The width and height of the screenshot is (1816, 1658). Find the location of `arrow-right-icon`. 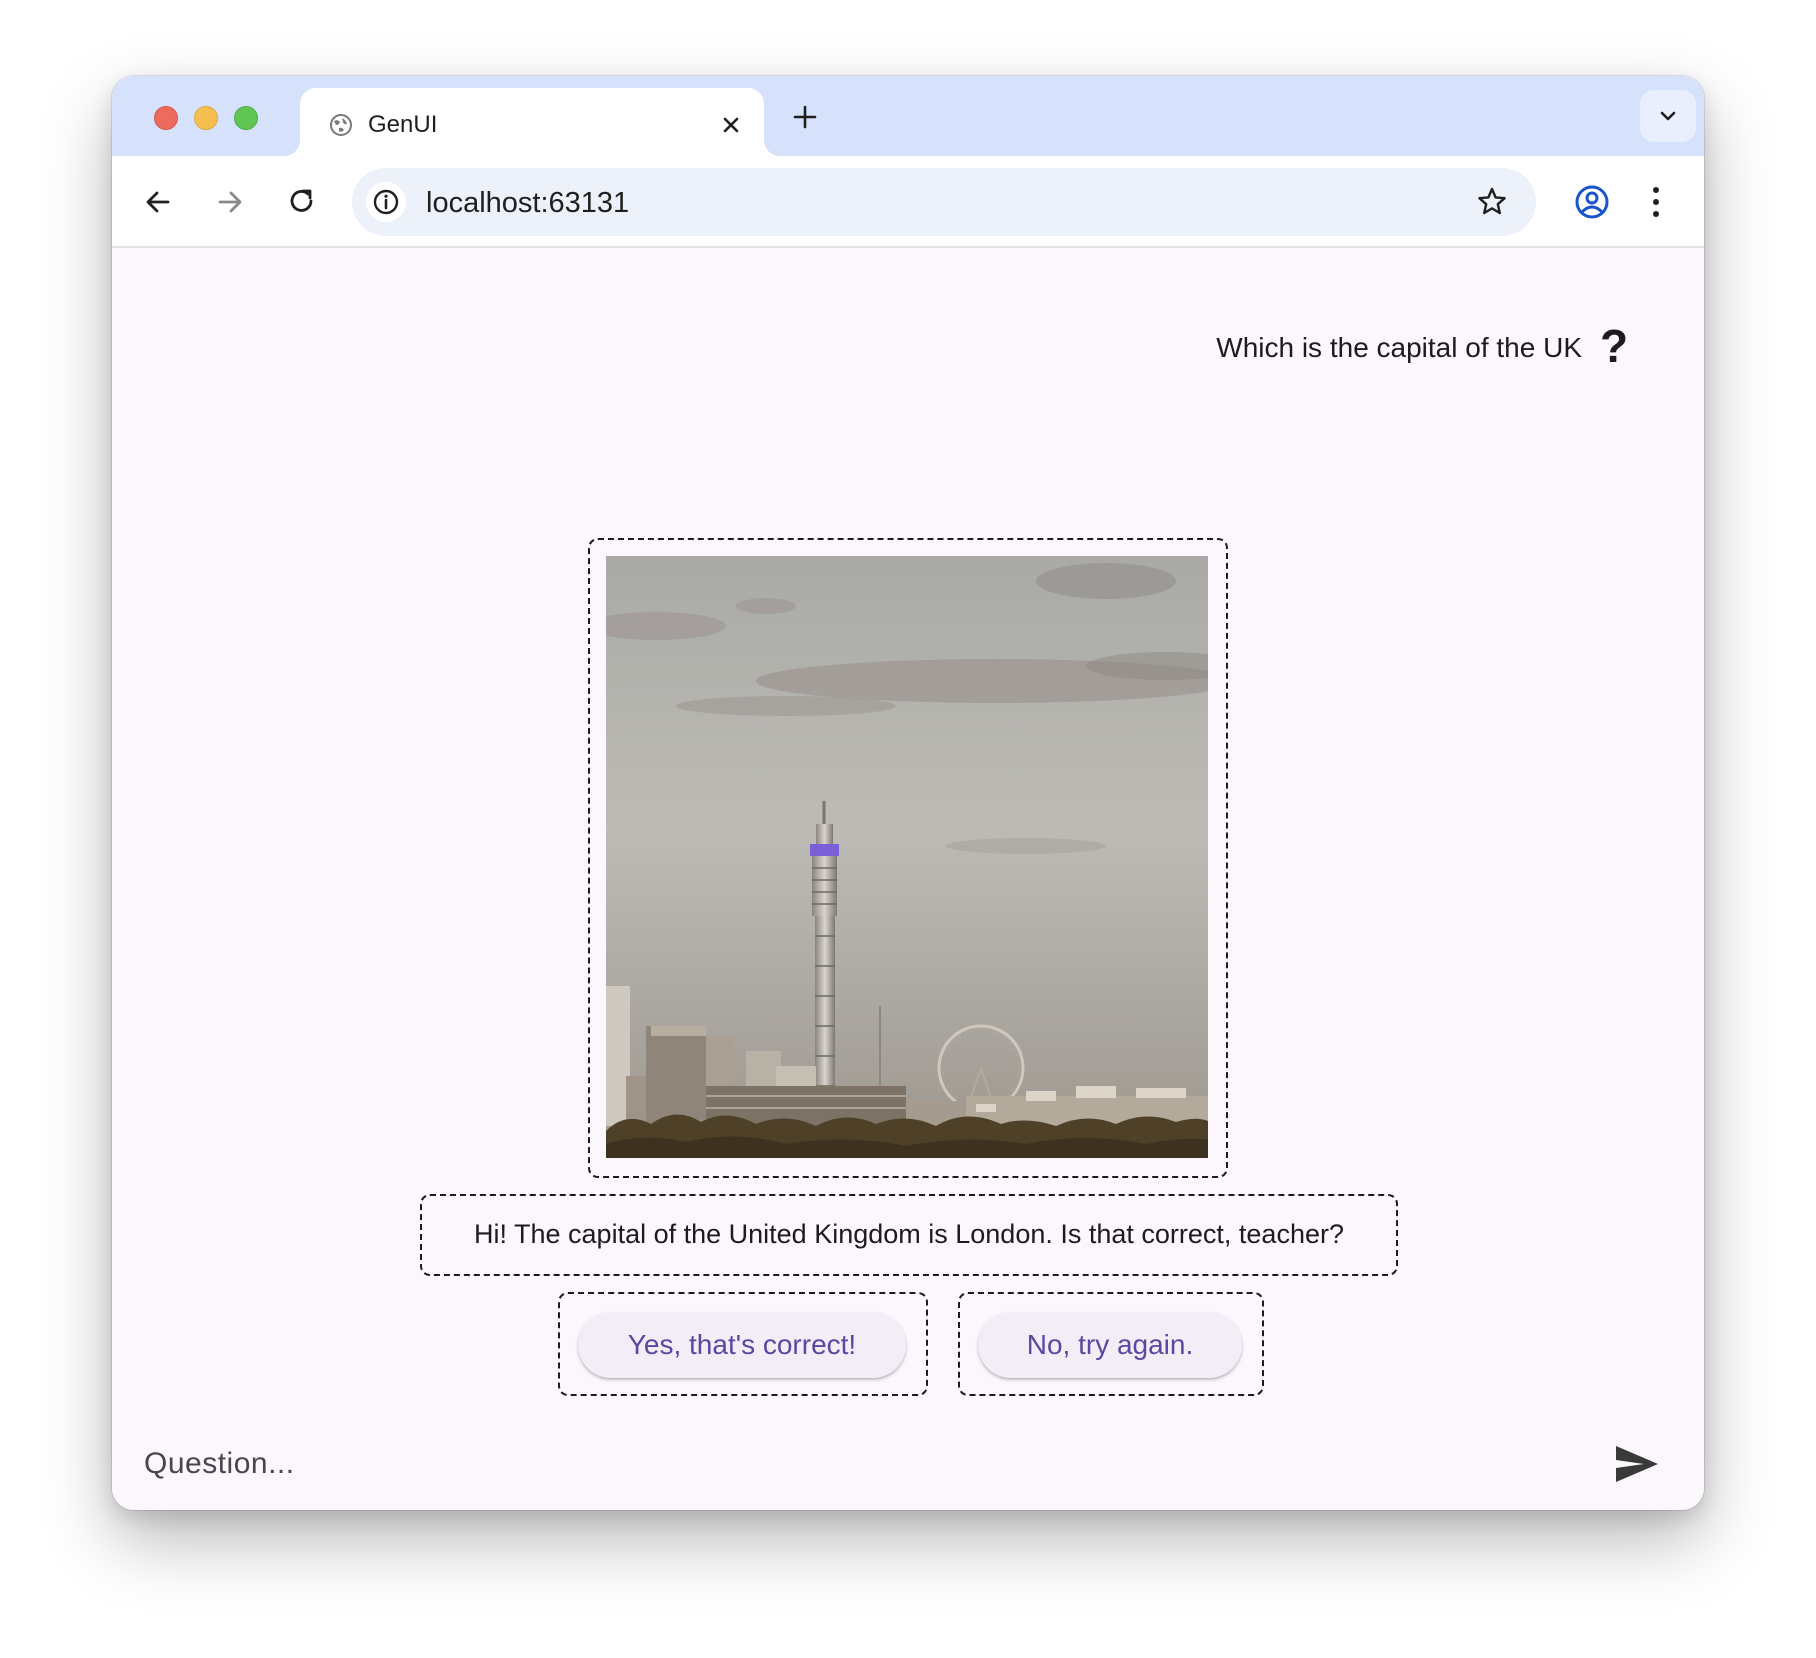

arrow-right-icon is located at coordinates (230, 202).